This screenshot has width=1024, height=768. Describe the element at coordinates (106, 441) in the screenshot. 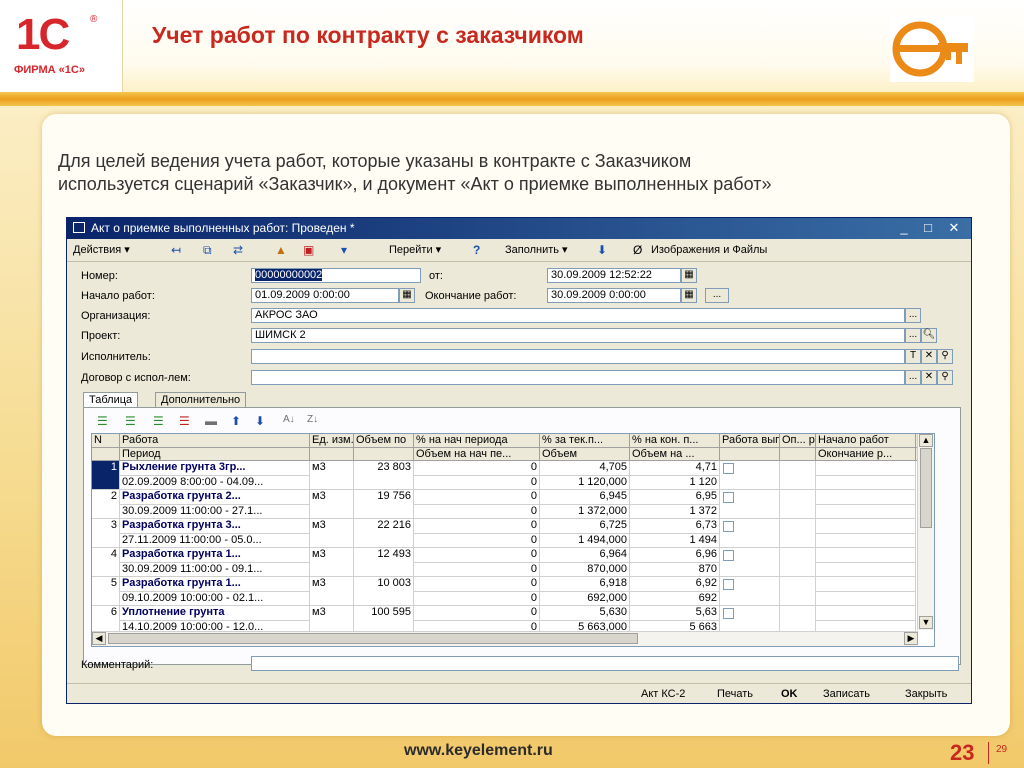

I see `column-header: N` at that location.